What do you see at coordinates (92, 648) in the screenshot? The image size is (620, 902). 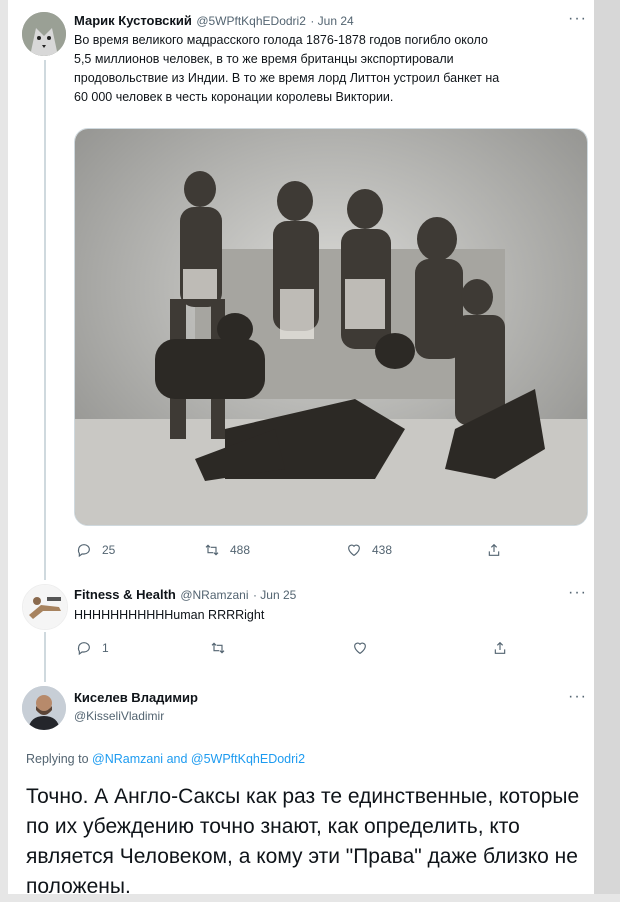 I see `reply-button: 1` at bounding box center [92, 648].